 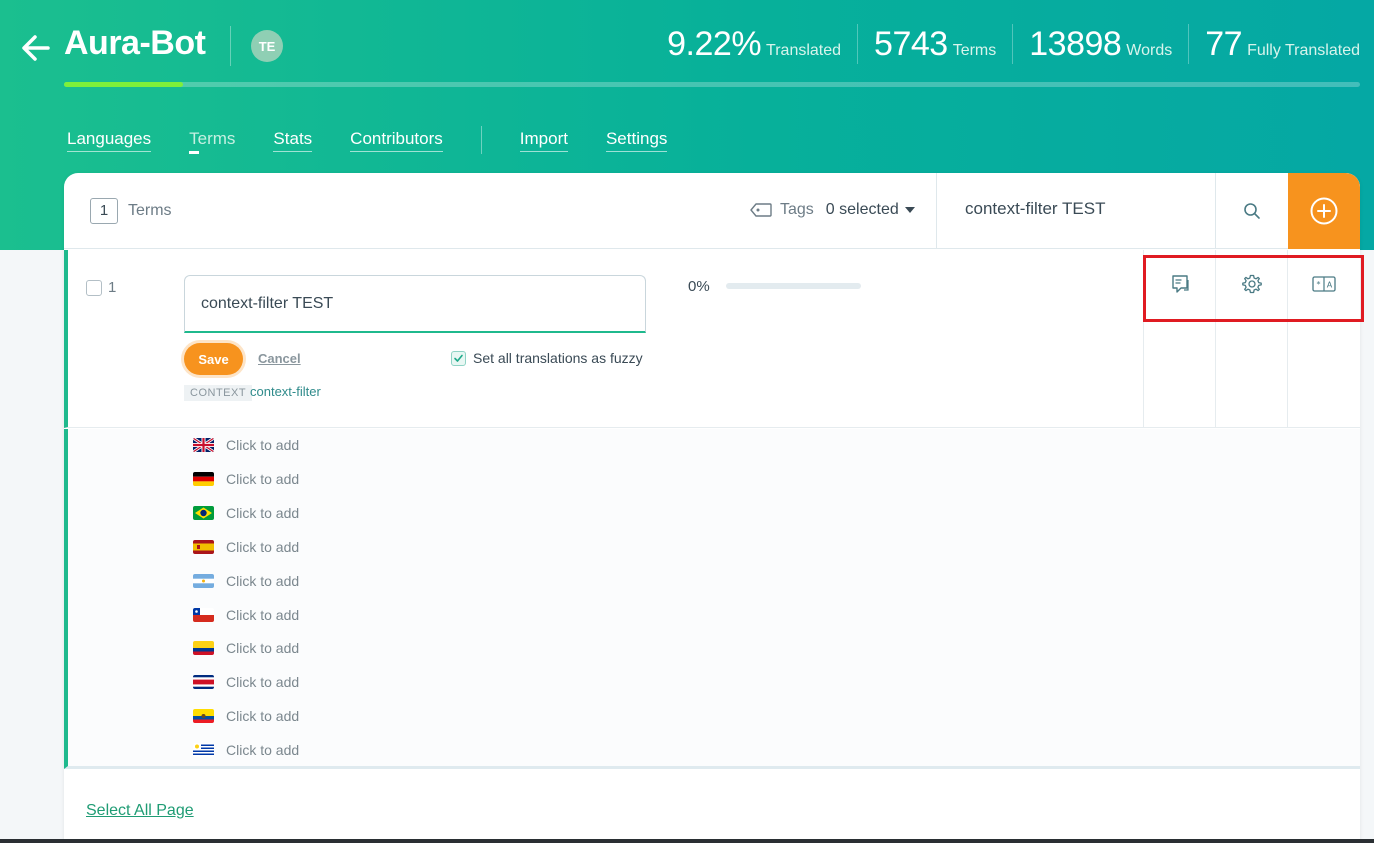 What do you see at coordinates (293, 140) in the screenshot?
I see `tab-stats: Stats` at bounding box center [293, 140].